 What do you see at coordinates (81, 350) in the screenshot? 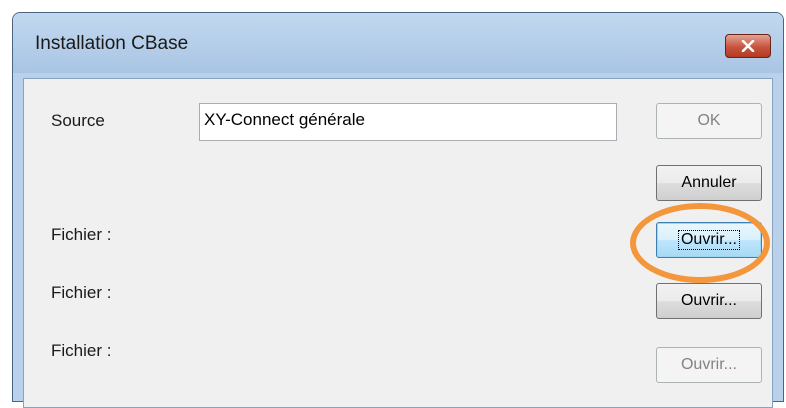
I see `file-label-3: Fichier :` at bounding box center [81, 350].